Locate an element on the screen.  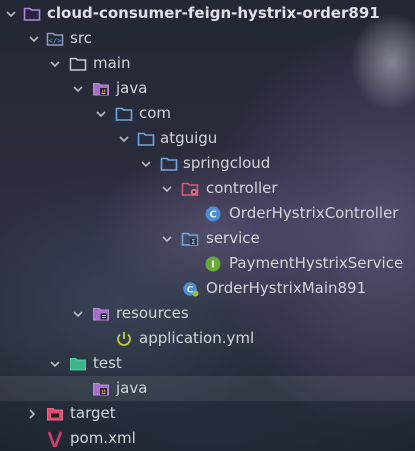
tree-label-resources: resources is located at coordinates (152, 313).